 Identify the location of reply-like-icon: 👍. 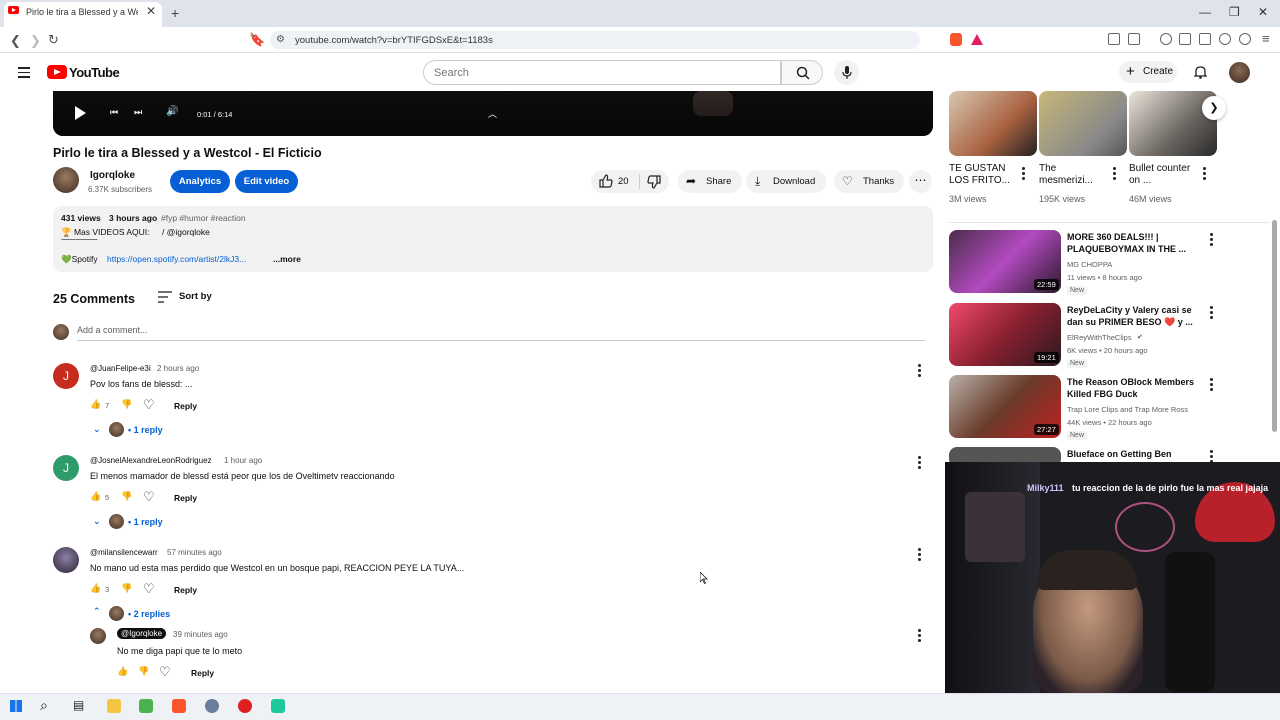
(122, 671).